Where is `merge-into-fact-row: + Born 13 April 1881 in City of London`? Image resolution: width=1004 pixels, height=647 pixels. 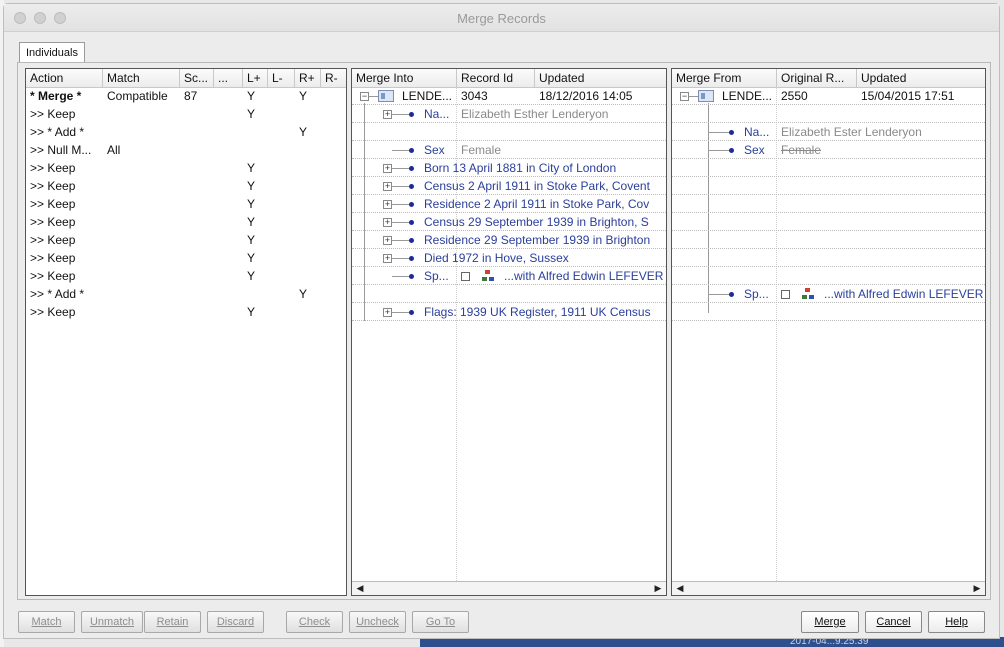
merge-into-fact-row: + Born 13 April 1881 in City of London is located at coordinates (509, 168).